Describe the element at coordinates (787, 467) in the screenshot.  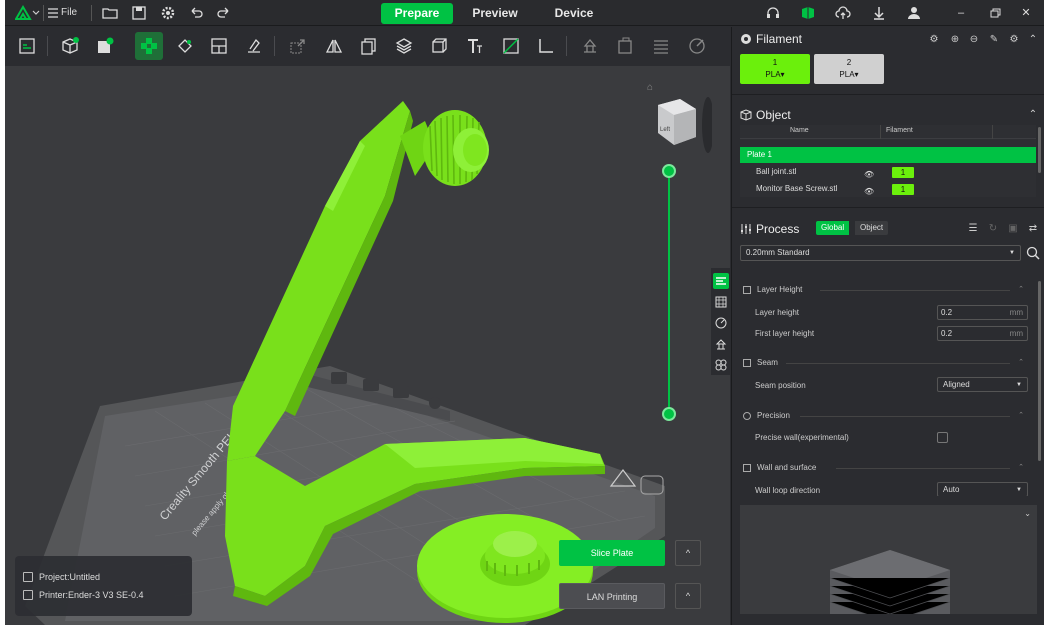
I see `group-label: Wall and surface` at that location.